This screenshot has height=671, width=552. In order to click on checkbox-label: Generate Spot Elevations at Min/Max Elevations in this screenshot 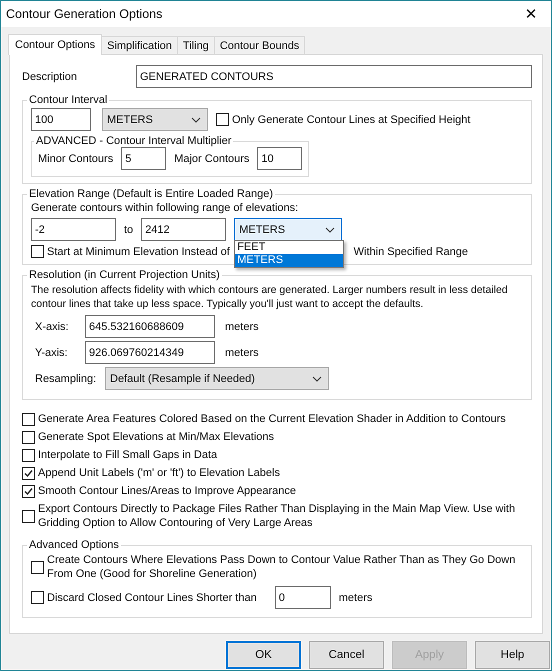, I will do `click(156, 437)`.